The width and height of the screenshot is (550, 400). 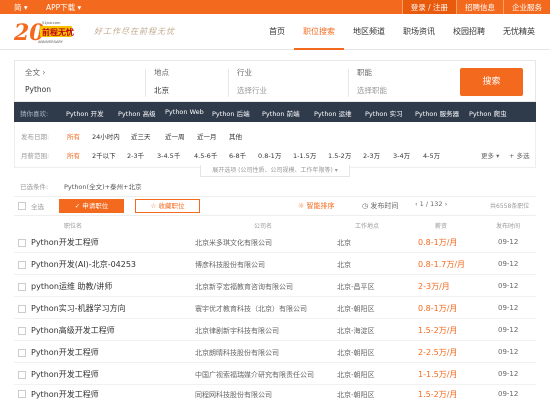 I want to click on nav-elite: 无忧精英, so click(x=519, y=32).